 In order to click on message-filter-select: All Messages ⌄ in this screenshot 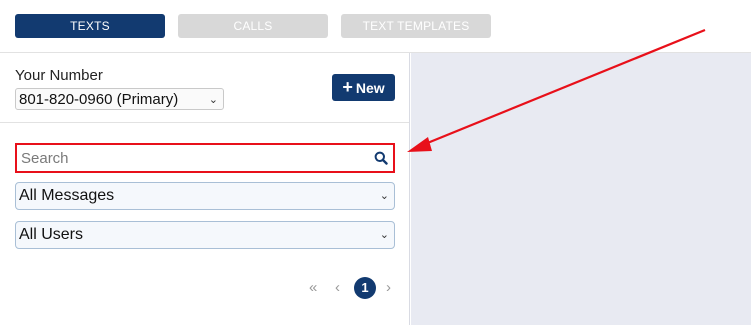, I will do `click(205, 196)`.